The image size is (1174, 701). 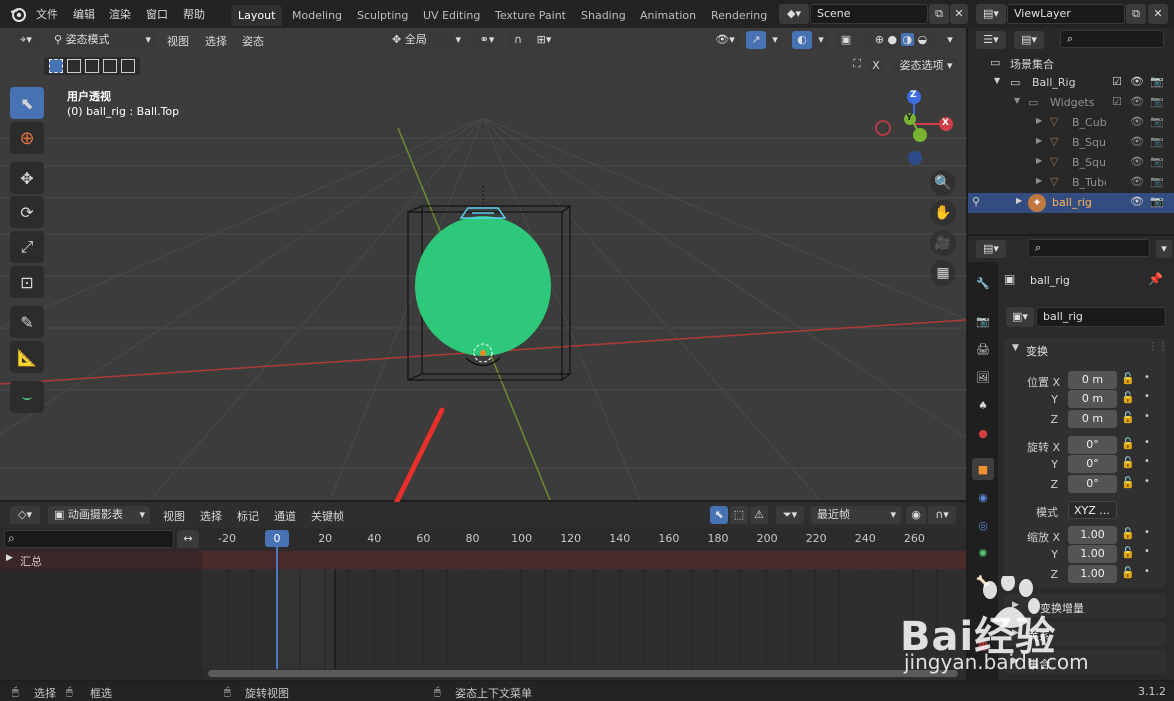 I want to click on frame-ruler, so click(x=584, y=539).